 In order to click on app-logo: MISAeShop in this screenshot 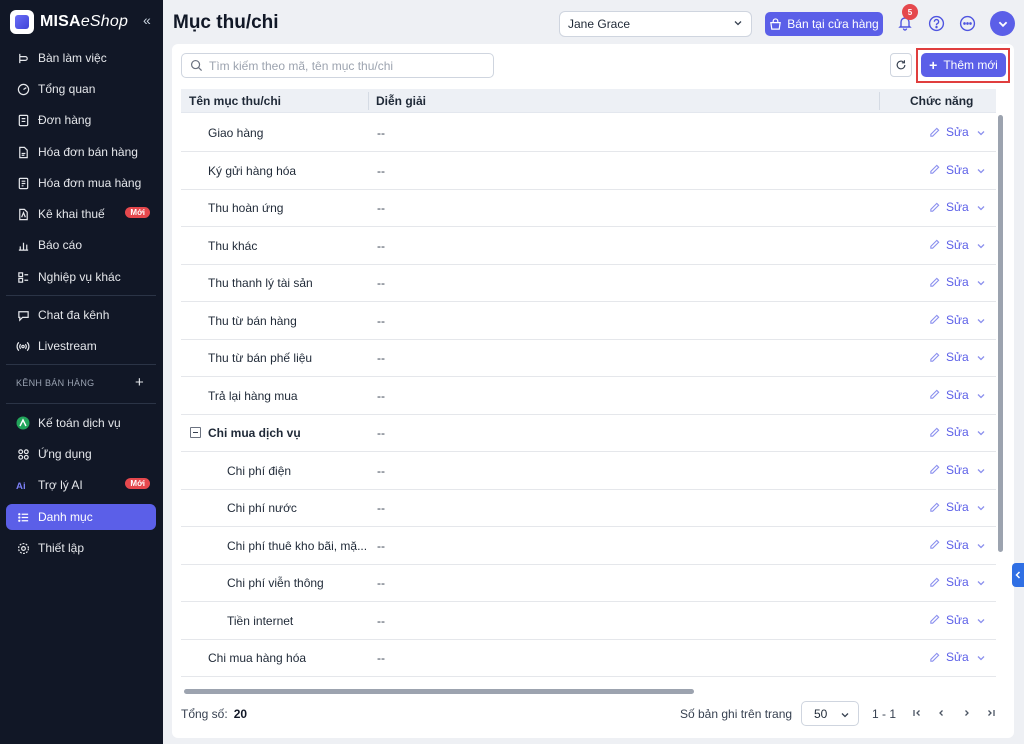, I will do `click(69, 22)`.